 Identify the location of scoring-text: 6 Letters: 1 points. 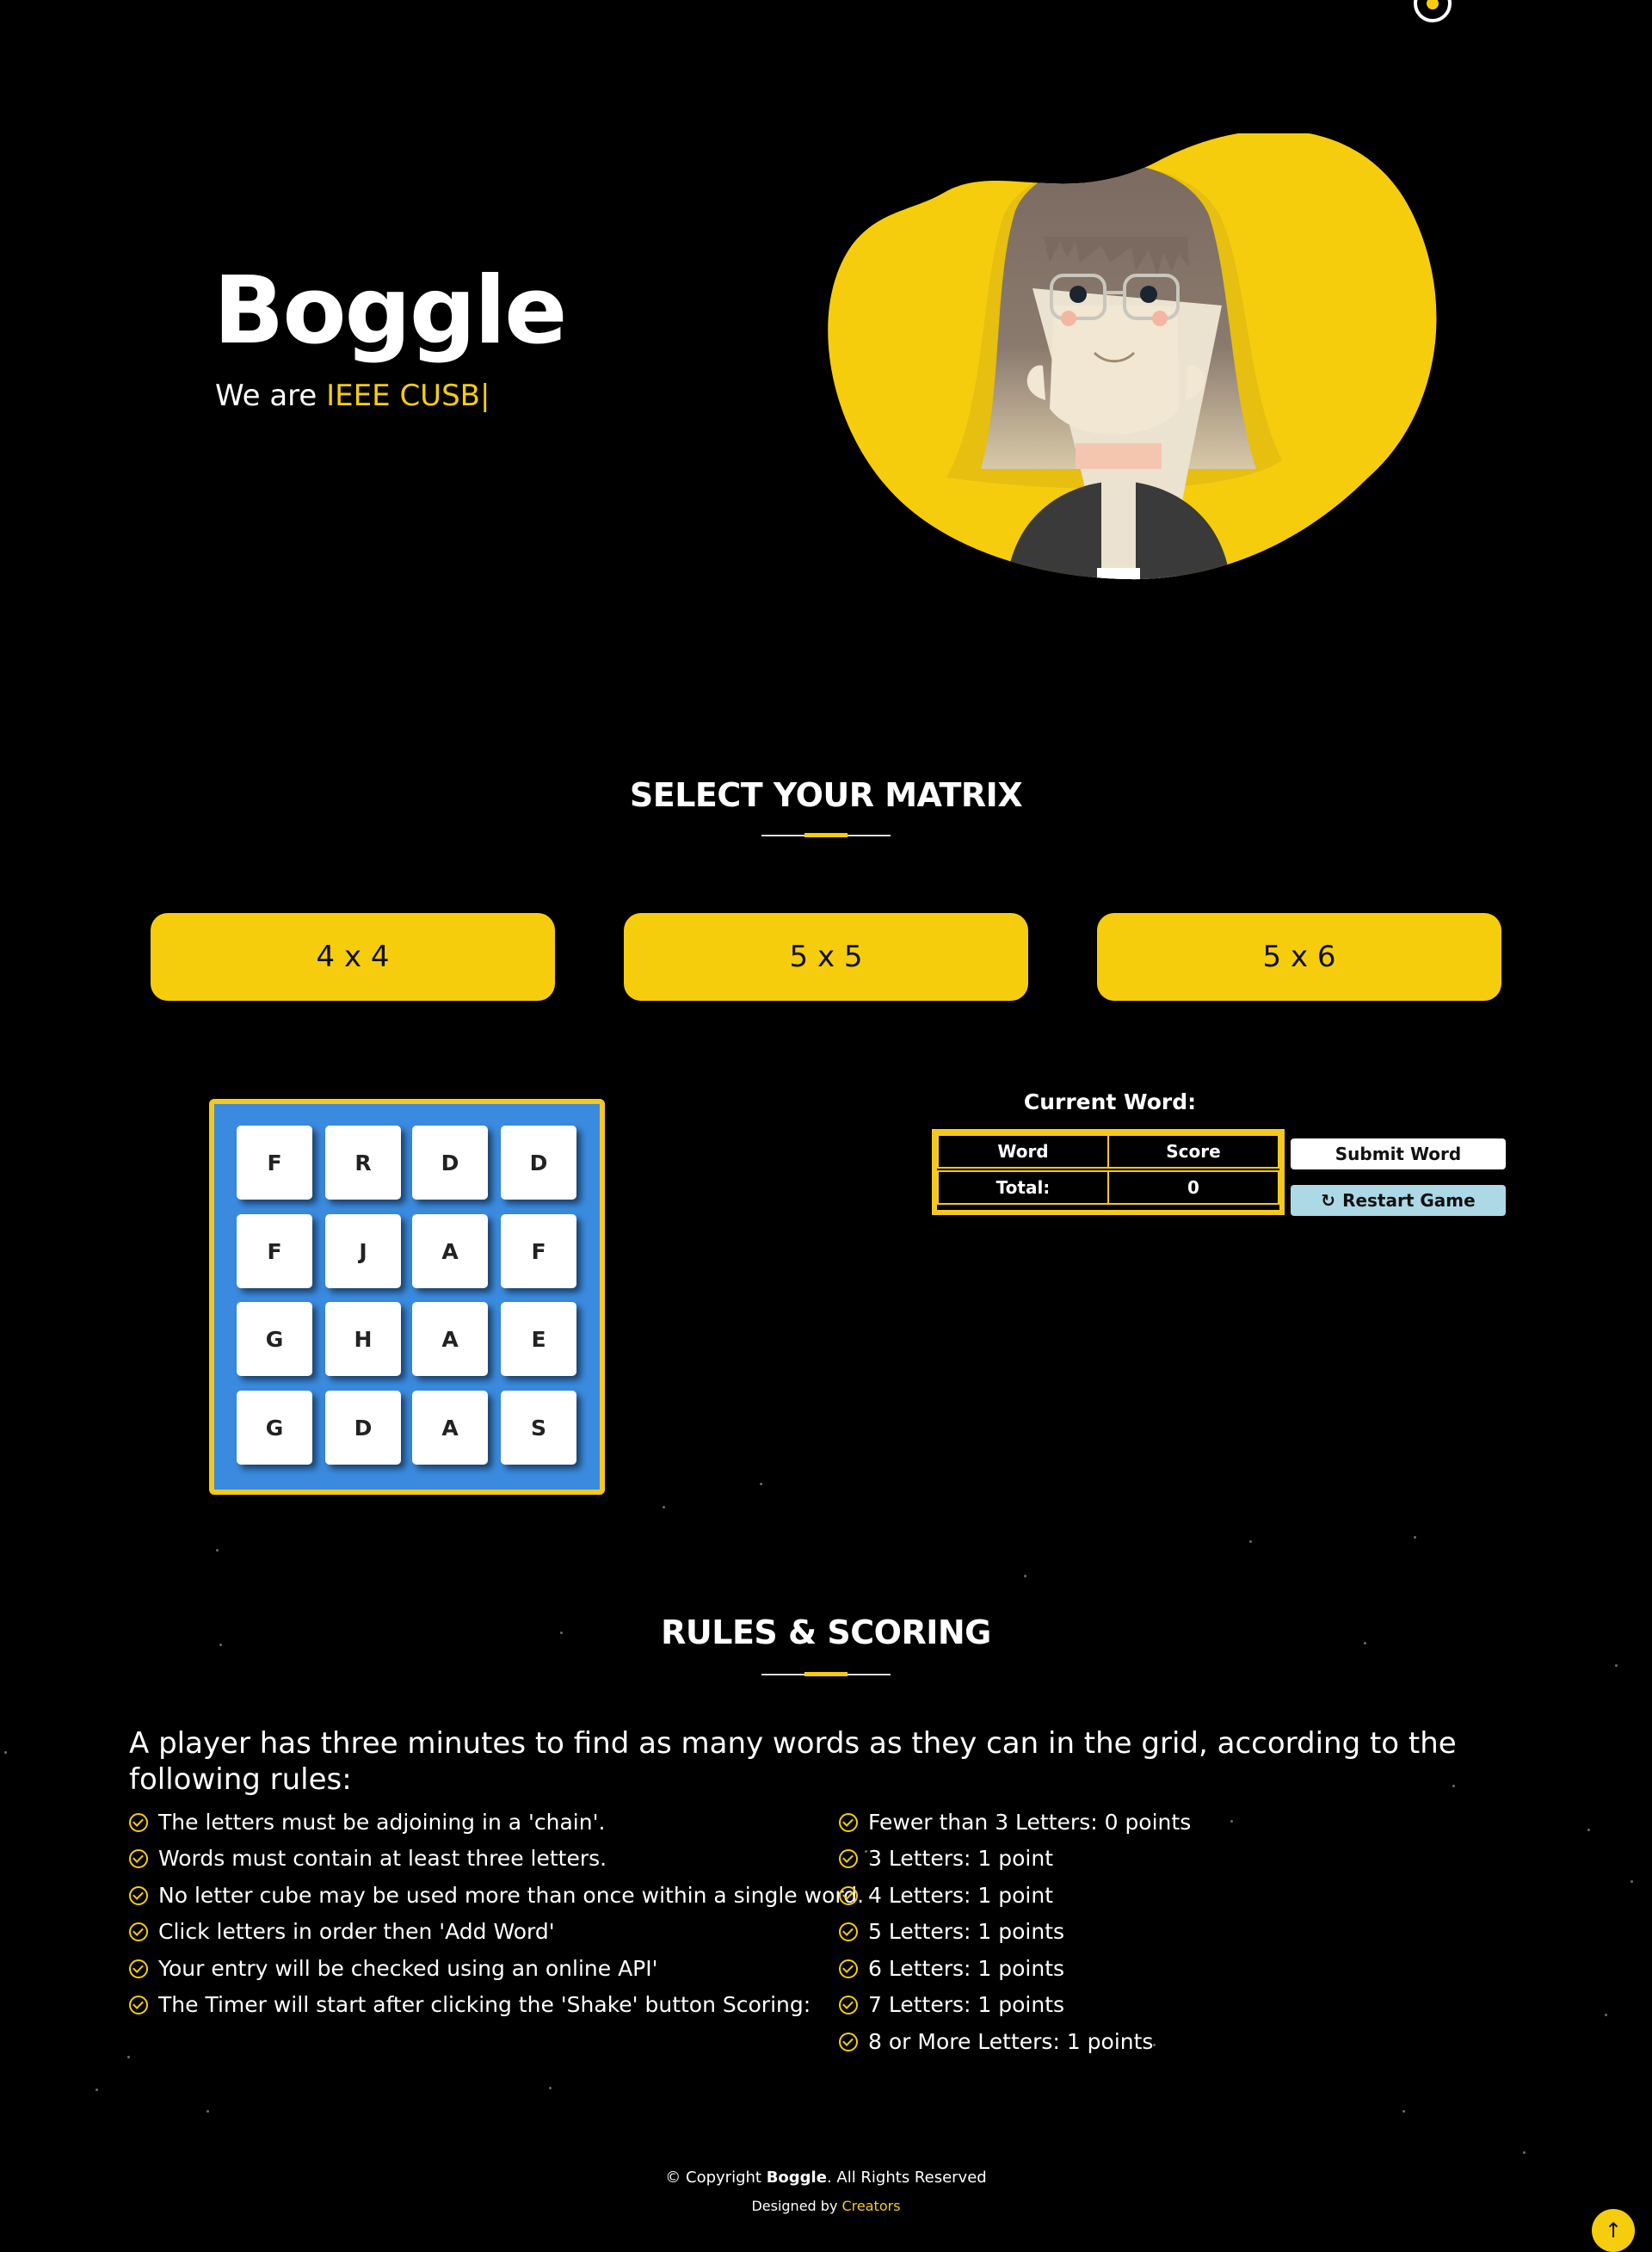
(966, 1968).